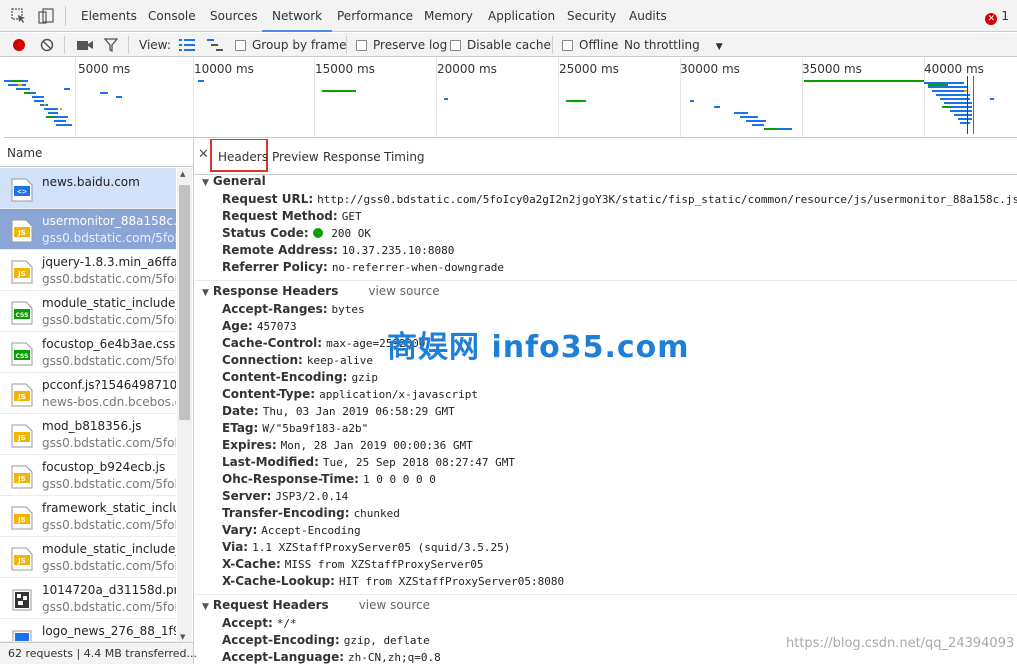 The height and width of the screenshot is (665, 1017). What do you see at coordinates (296, 233) in the screenshot?
I see `header-row: Status Code: 200 OK` at bounding box center [296, 233].